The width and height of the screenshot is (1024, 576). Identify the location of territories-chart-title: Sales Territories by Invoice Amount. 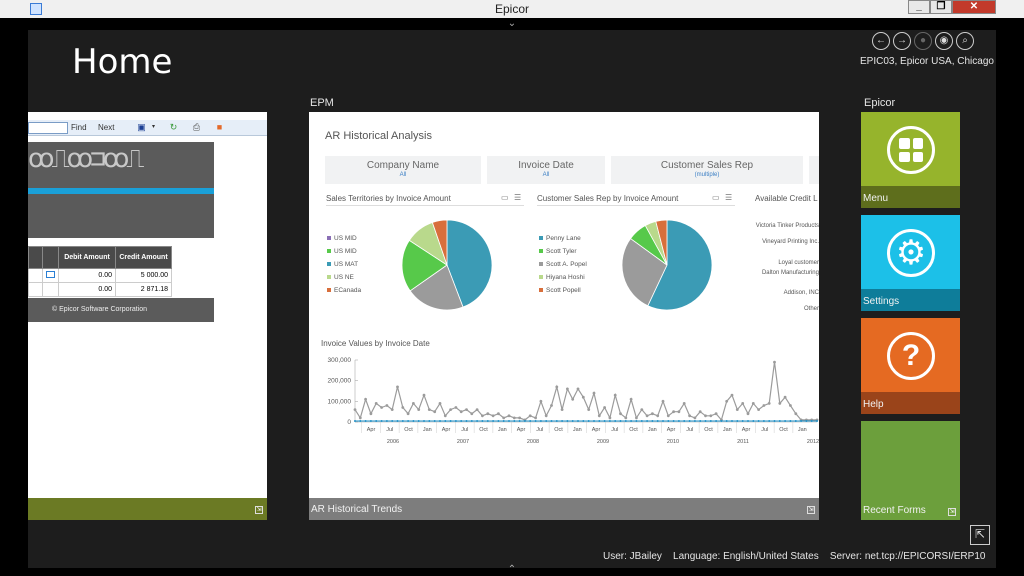
(388, 198).